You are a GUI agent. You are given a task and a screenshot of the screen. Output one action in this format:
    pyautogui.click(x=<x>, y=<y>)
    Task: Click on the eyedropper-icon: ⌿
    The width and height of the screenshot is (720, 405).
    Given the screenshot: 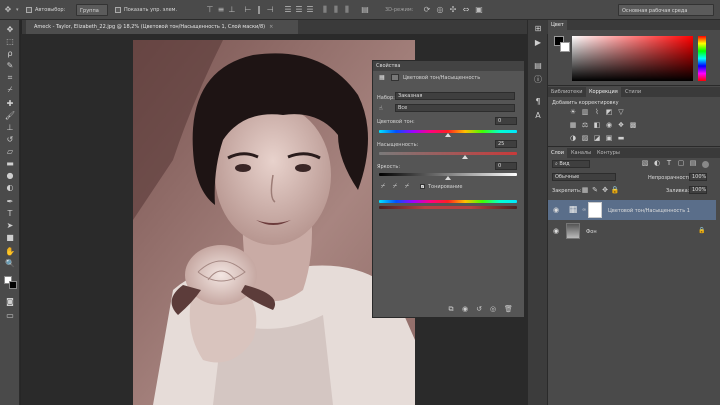 What is the action you would take?
    pyautogui.click(x=10, y=89)
    